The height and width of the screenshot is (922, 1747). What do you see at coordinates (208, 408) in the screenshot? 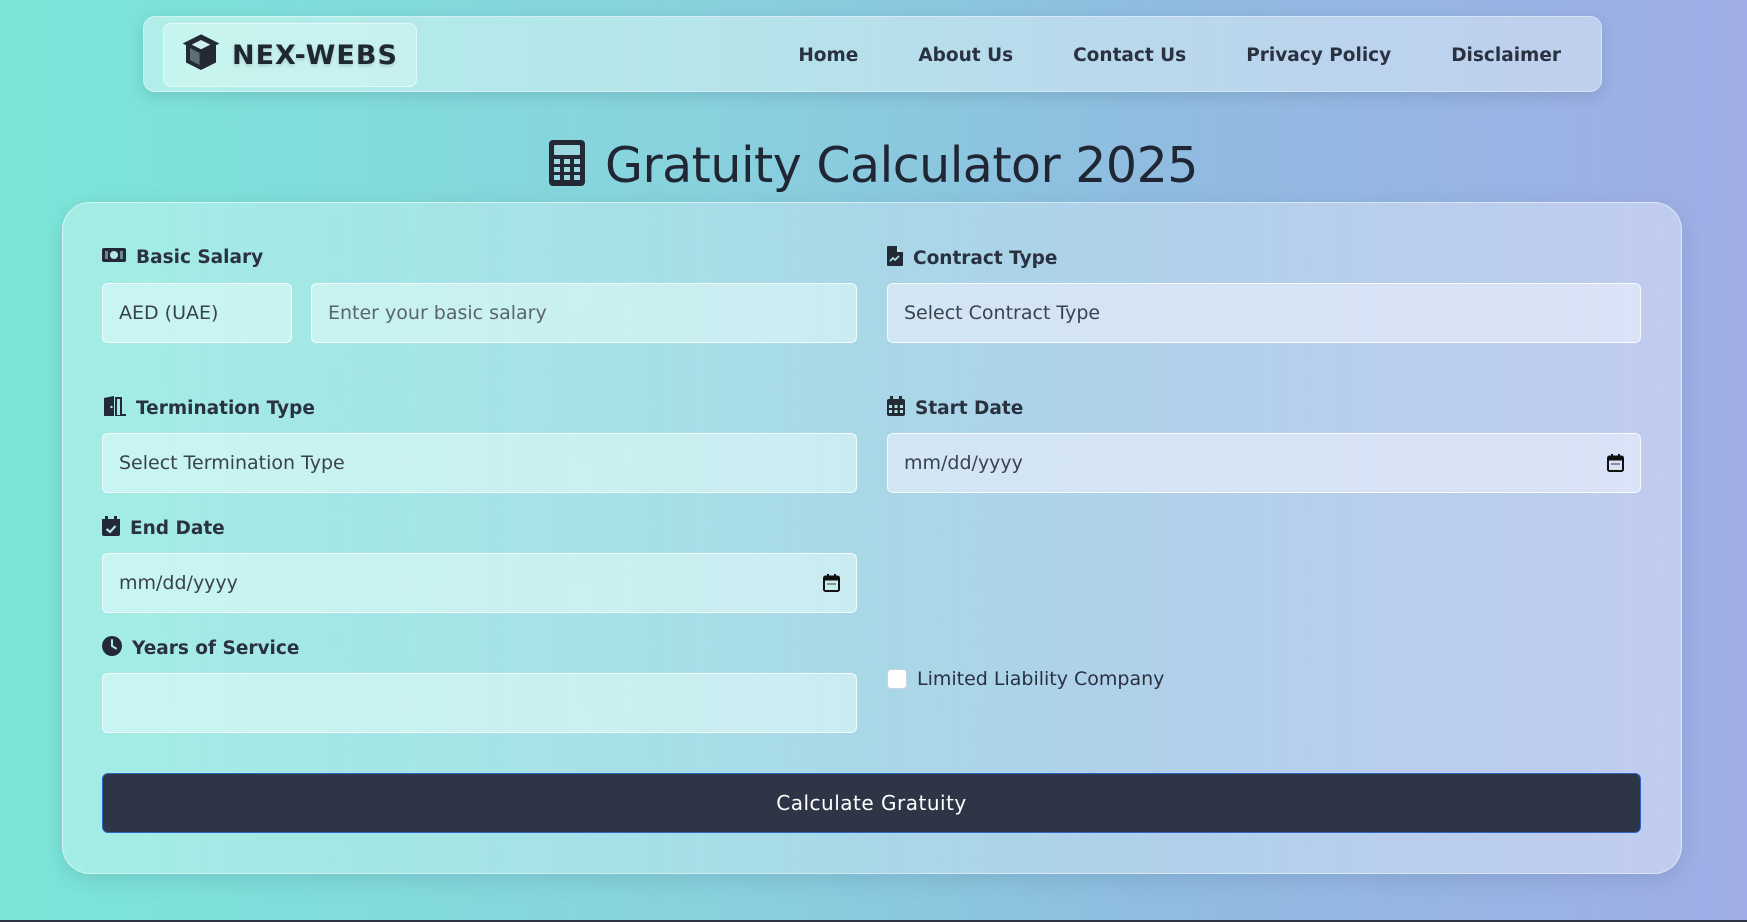
I see `termination-type-label: Termination Type` at bounding box center [208, 408].